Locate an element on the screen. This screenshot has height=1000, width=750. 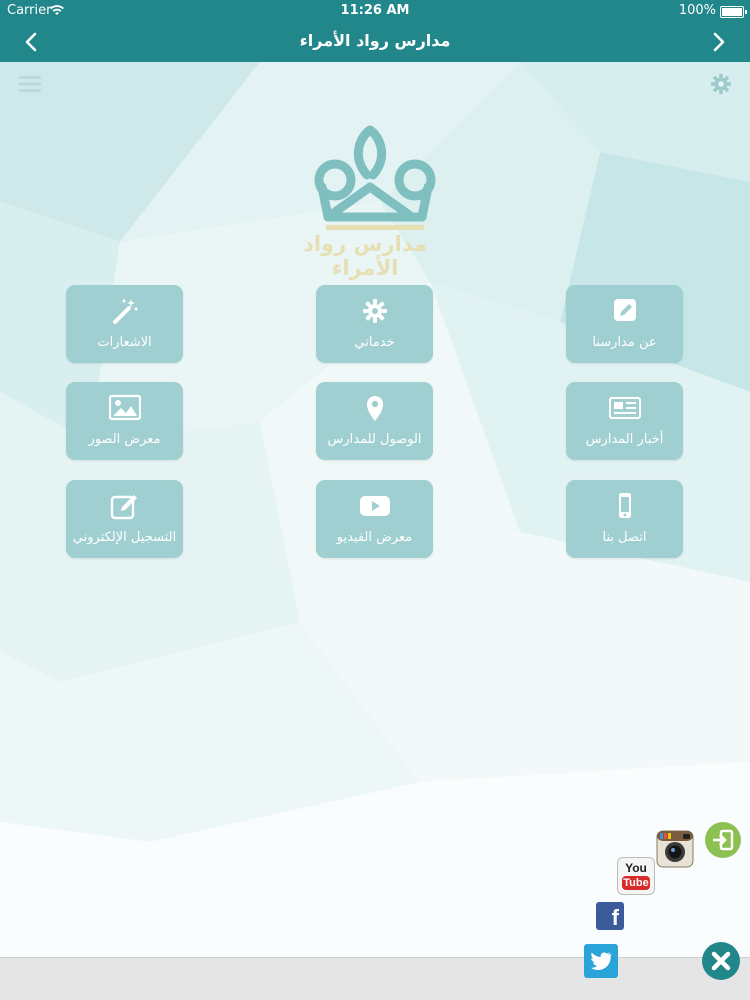
tile-label: اتصل بنا is located at coordinates (624, 537).